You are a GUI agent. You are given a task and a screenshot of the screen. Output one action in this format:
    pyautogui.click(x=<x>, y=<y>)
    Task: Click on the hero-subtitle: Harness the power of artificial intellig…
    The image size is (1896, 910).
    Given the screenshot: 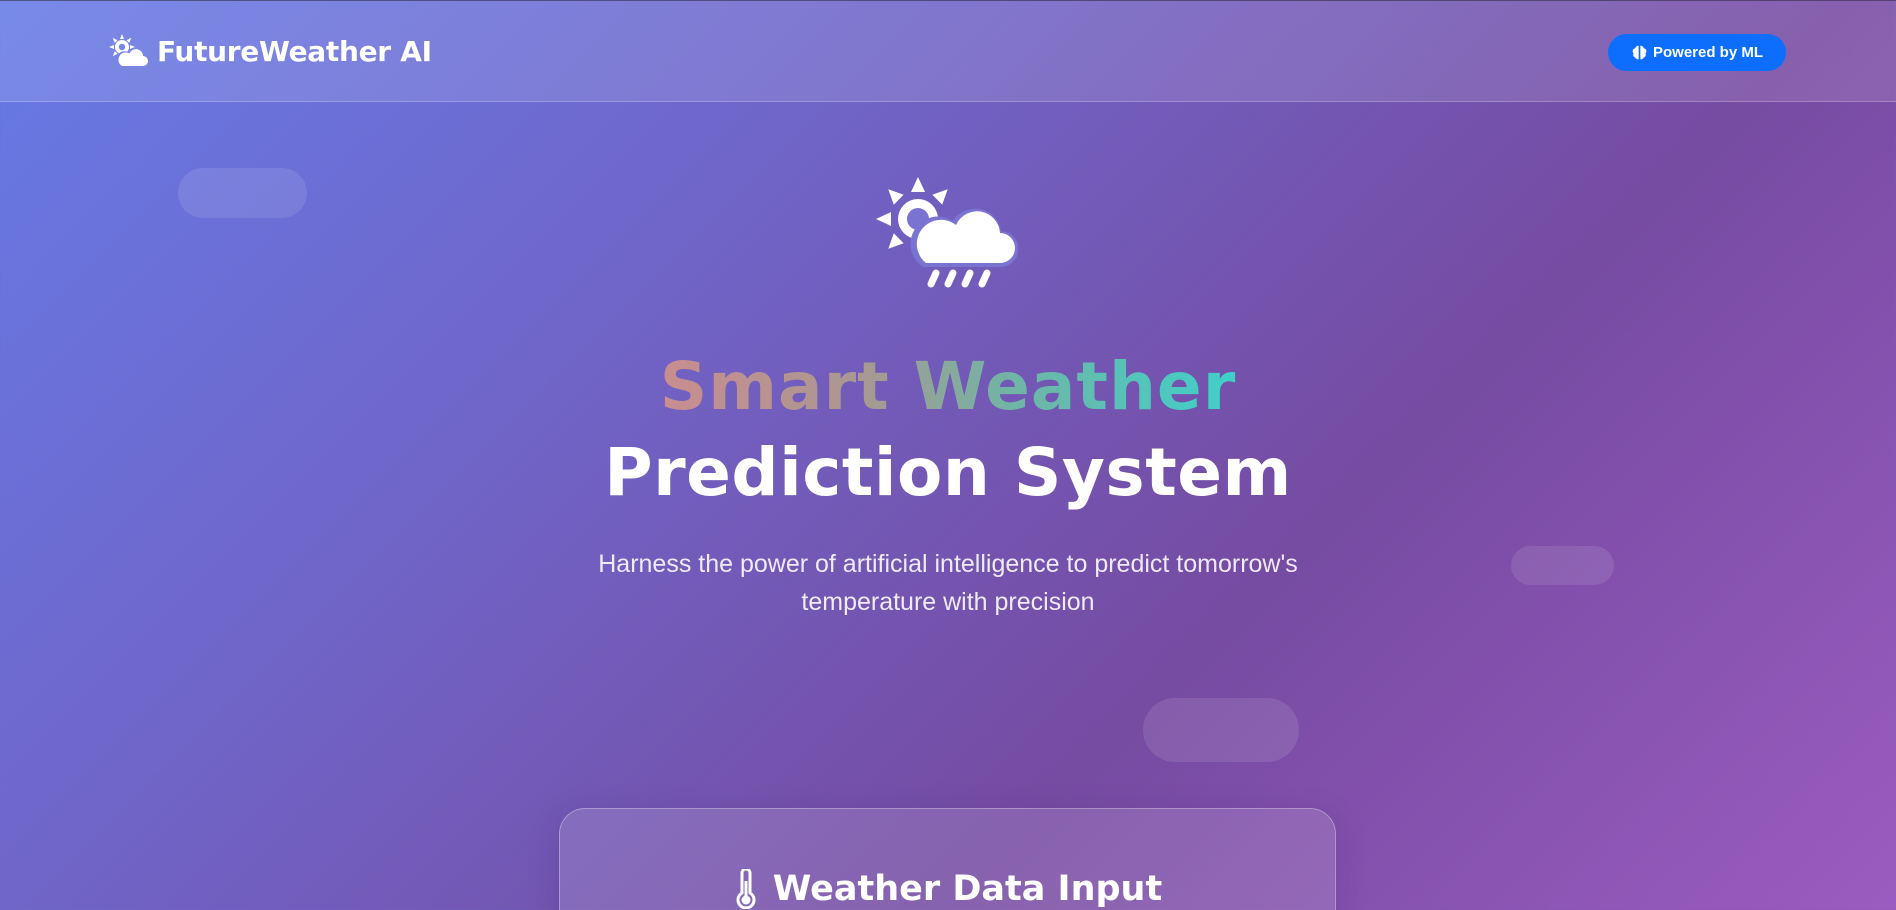 What is the action you would take?
    pyautogui.click(x=948, y=583)
    